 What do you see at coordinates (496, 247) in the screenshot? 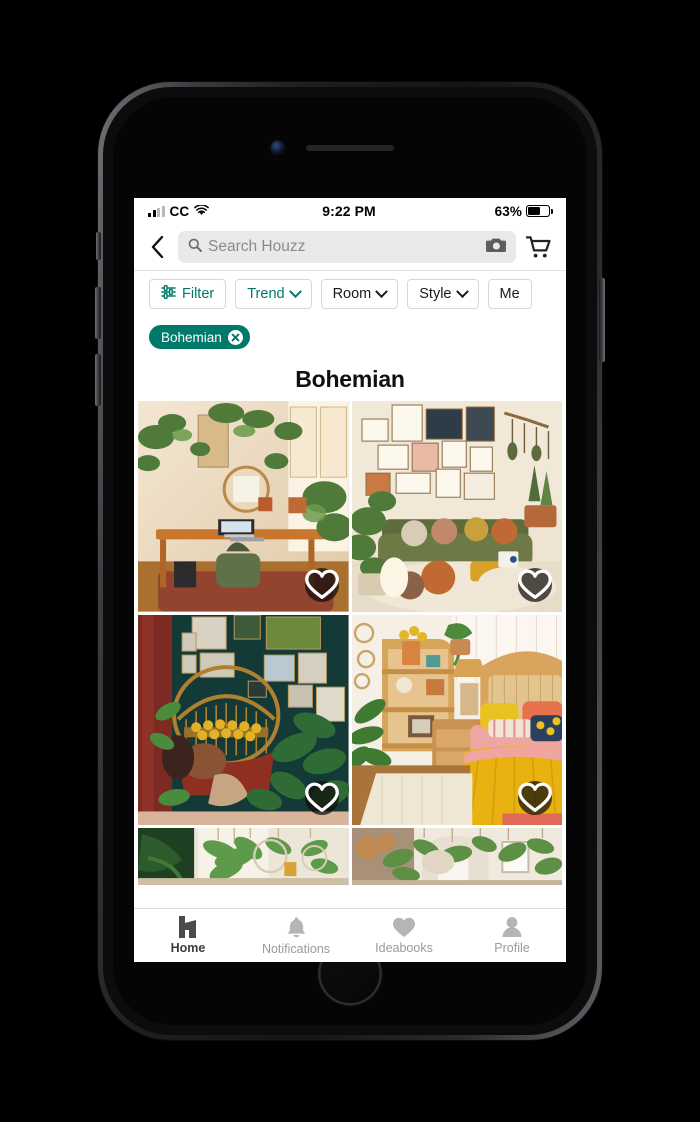
I see `camera-icon` at bounding box center [496, 247].